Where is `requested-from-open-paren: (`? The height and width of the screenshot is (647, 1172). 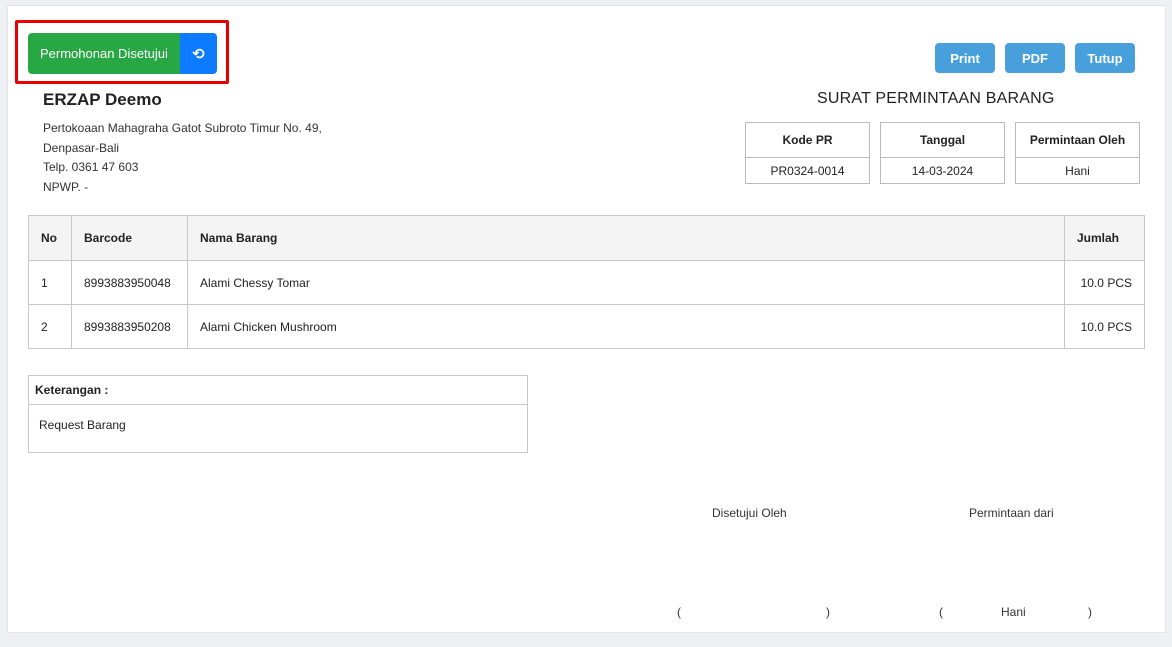 requested-from-open-paren: ( is located at coordinates (941, 612).